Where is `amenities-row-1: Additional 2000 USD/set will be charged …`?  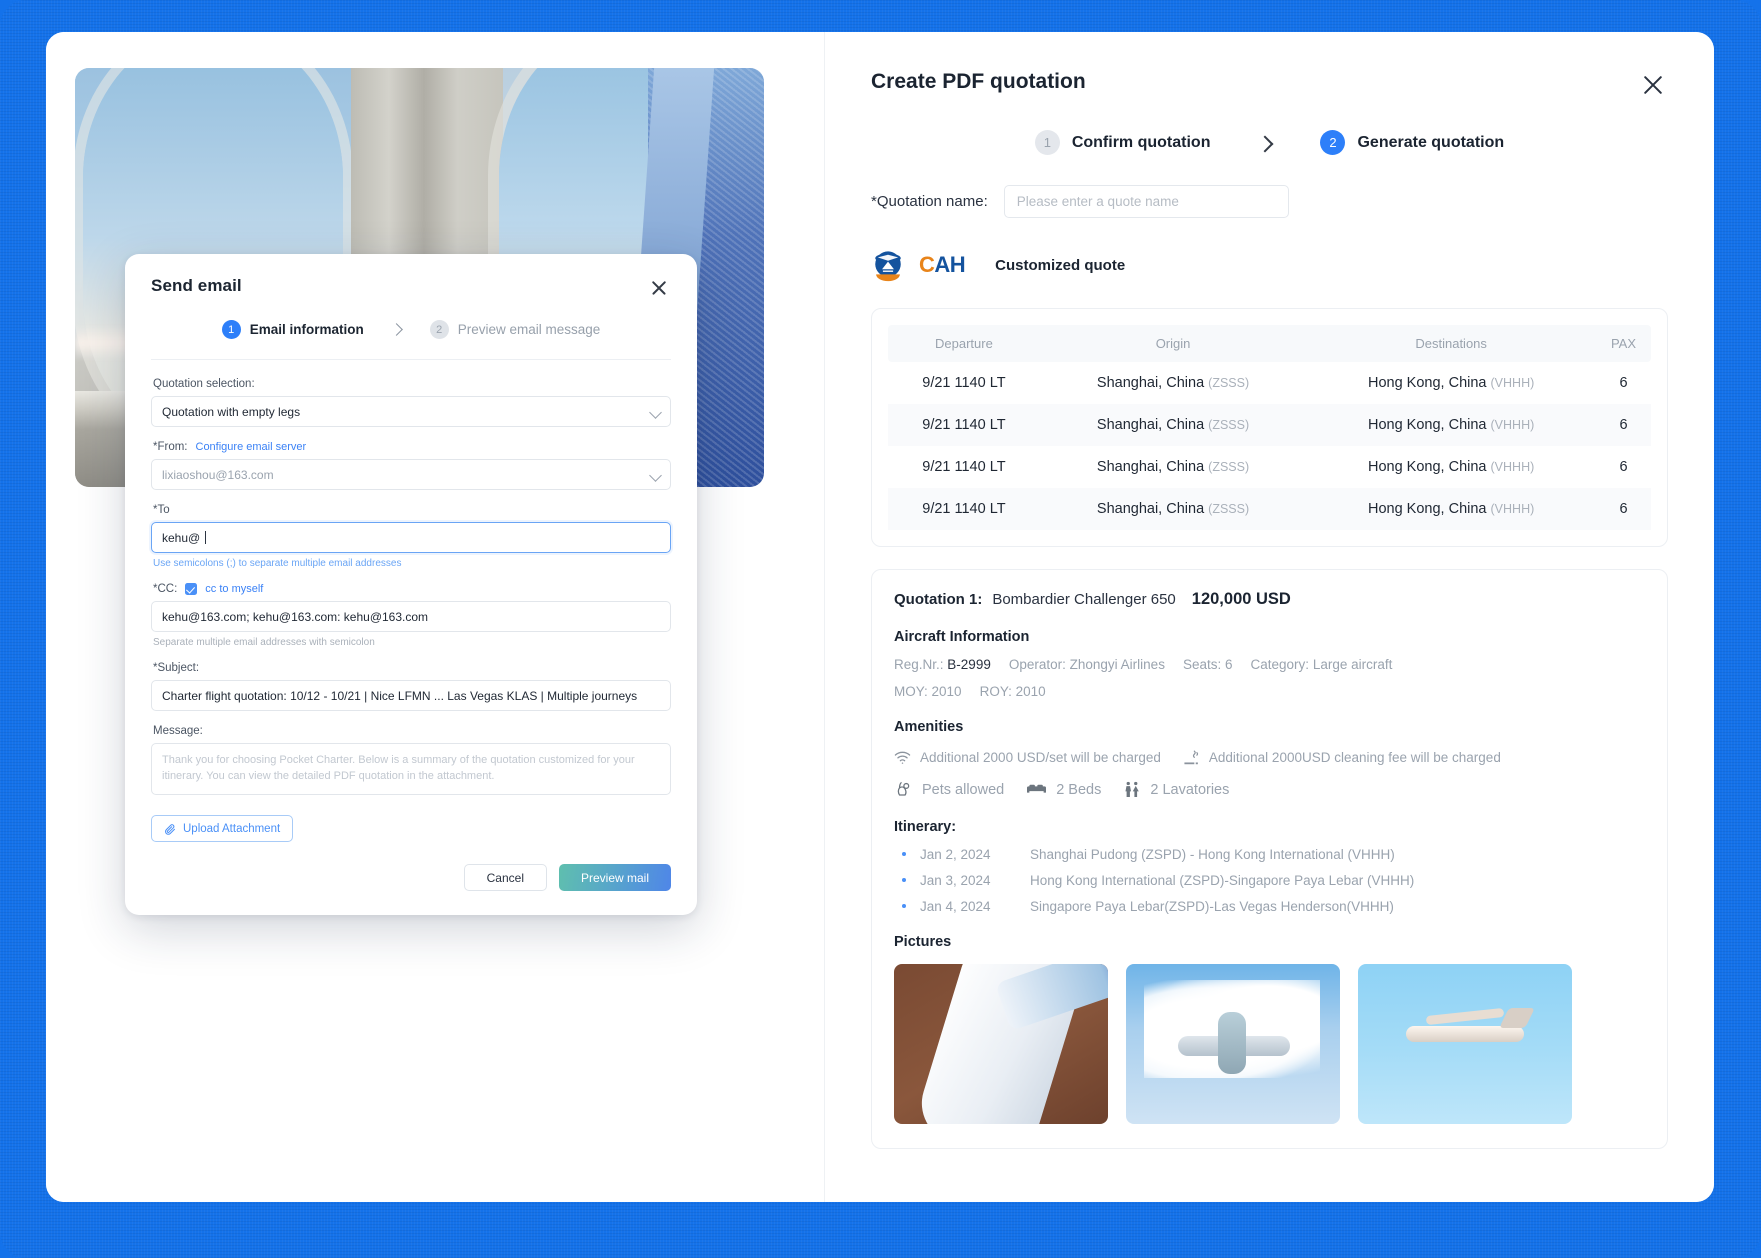
amenities-row-1: Additional 2000 USD/set will be charged … is located at coordinates (1269, 757).